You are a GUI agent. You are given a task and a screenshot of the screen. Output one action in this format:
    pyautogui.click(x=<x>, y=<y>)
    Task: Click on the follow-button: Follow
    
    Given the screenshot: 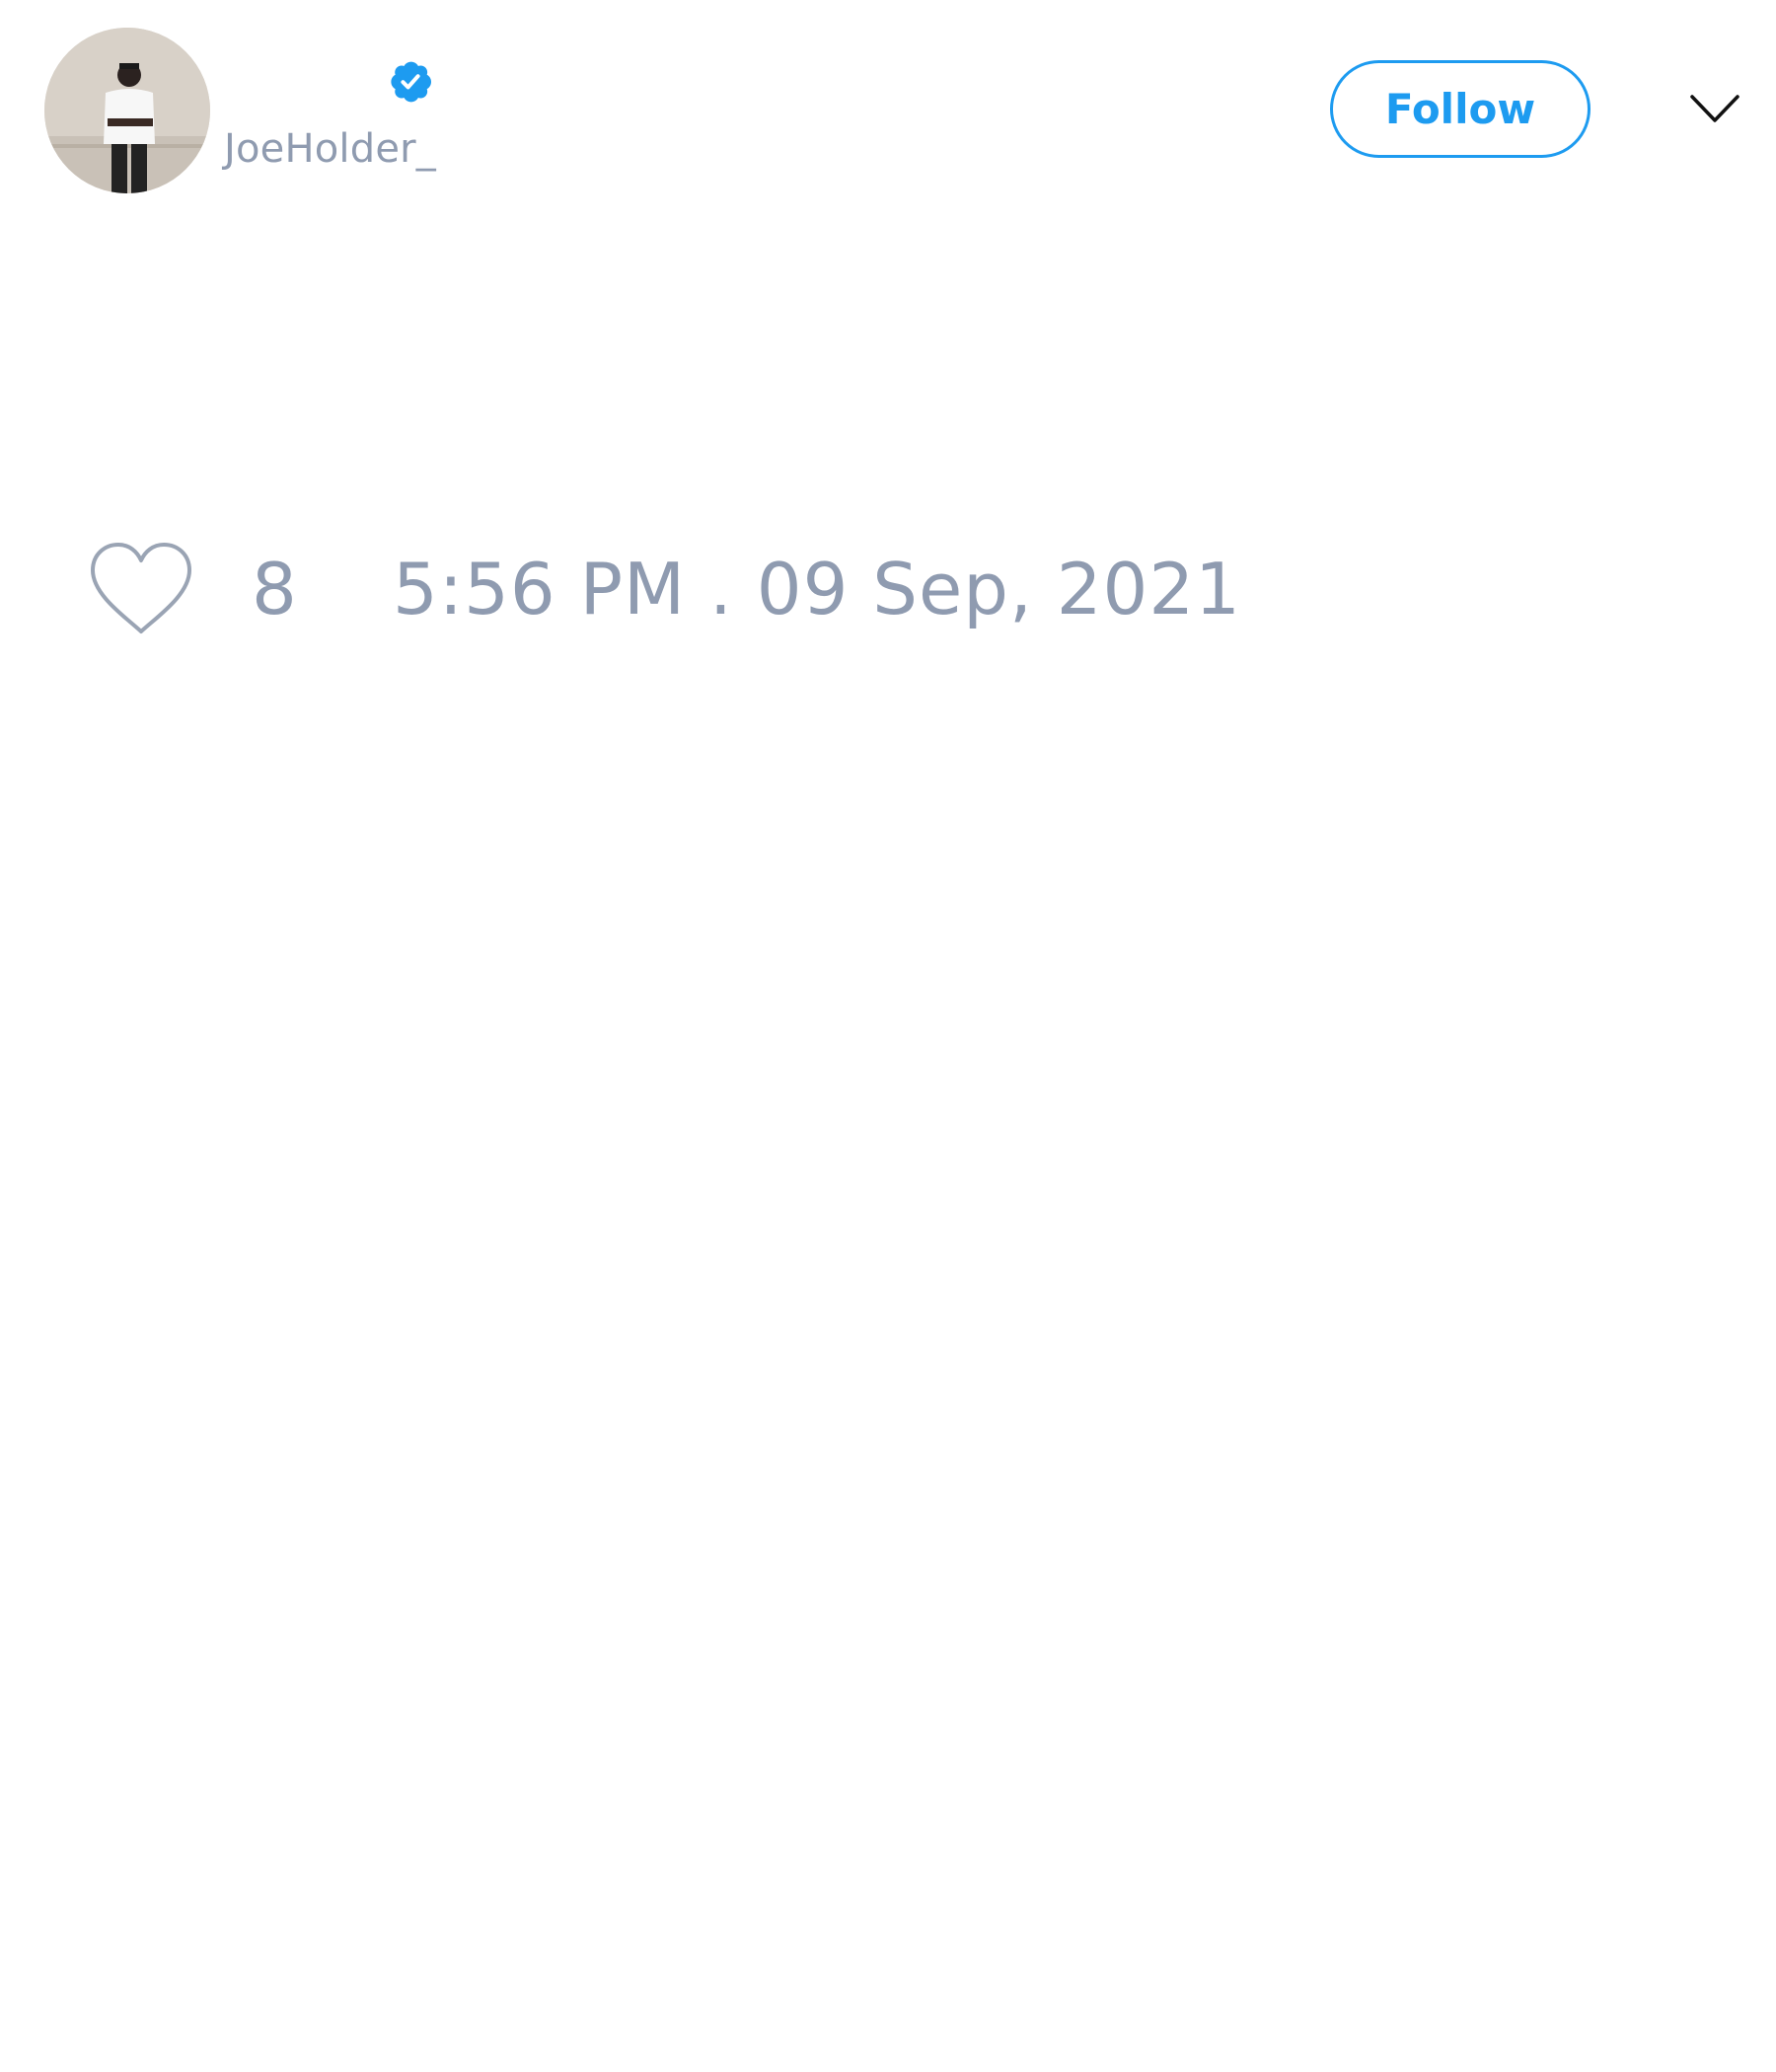 What is the action you would take?
    pyautogui.click(x=1461, y=109)
    